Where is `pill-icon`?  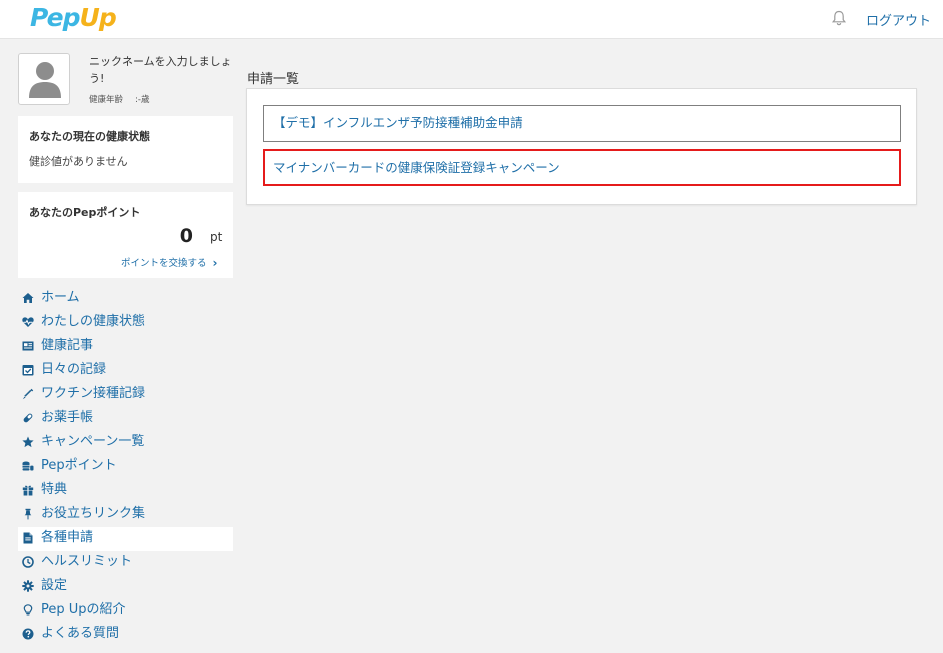
pill-icon is located at coordinates (28, 418).